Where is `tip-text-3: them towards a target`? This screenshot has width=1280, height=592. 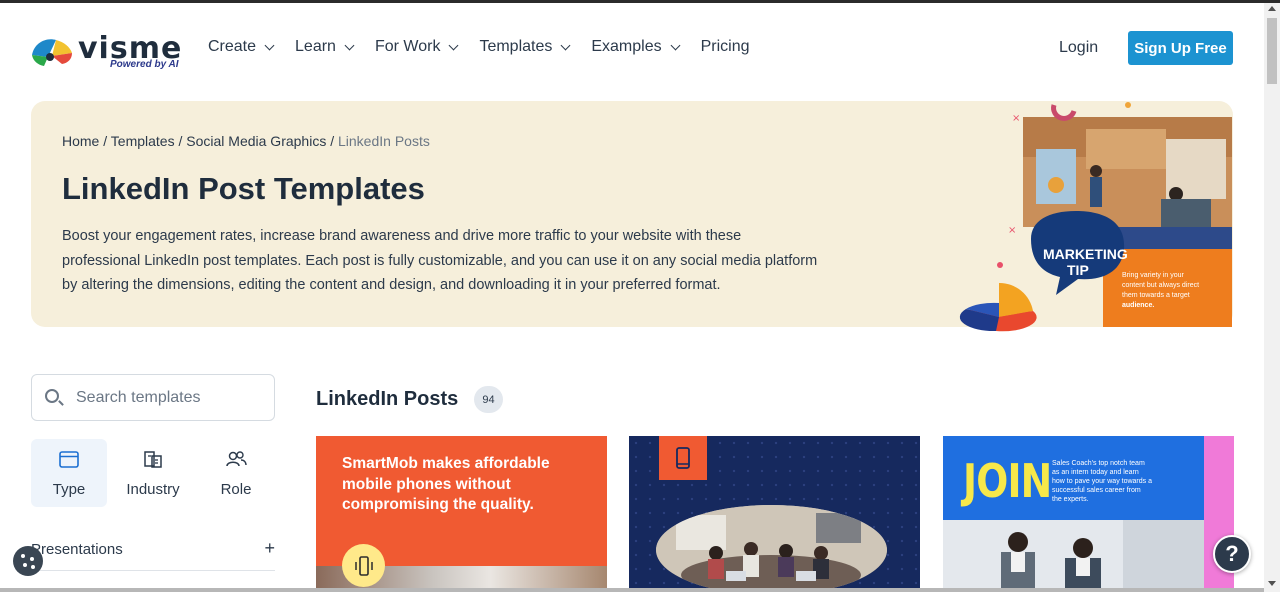 tip-text-3: them towards a target is located at coordinates (1156, 295).